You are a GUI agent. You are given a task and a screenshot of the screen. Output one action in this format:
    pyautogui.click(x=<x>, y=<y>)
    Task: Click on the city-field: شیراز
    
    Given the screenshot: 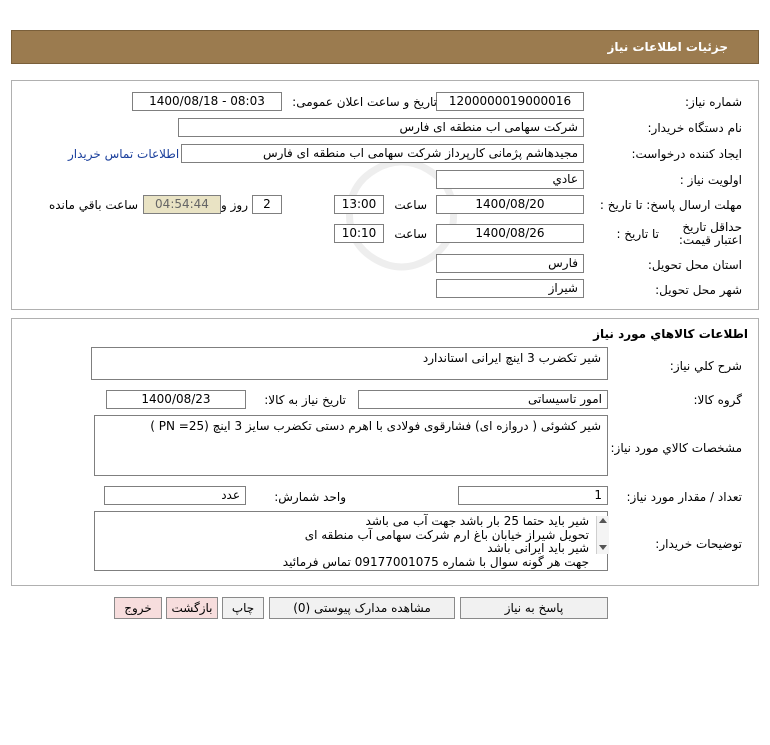 What is the action you would take?
    pyautogui.click(x=510, y=288)
    